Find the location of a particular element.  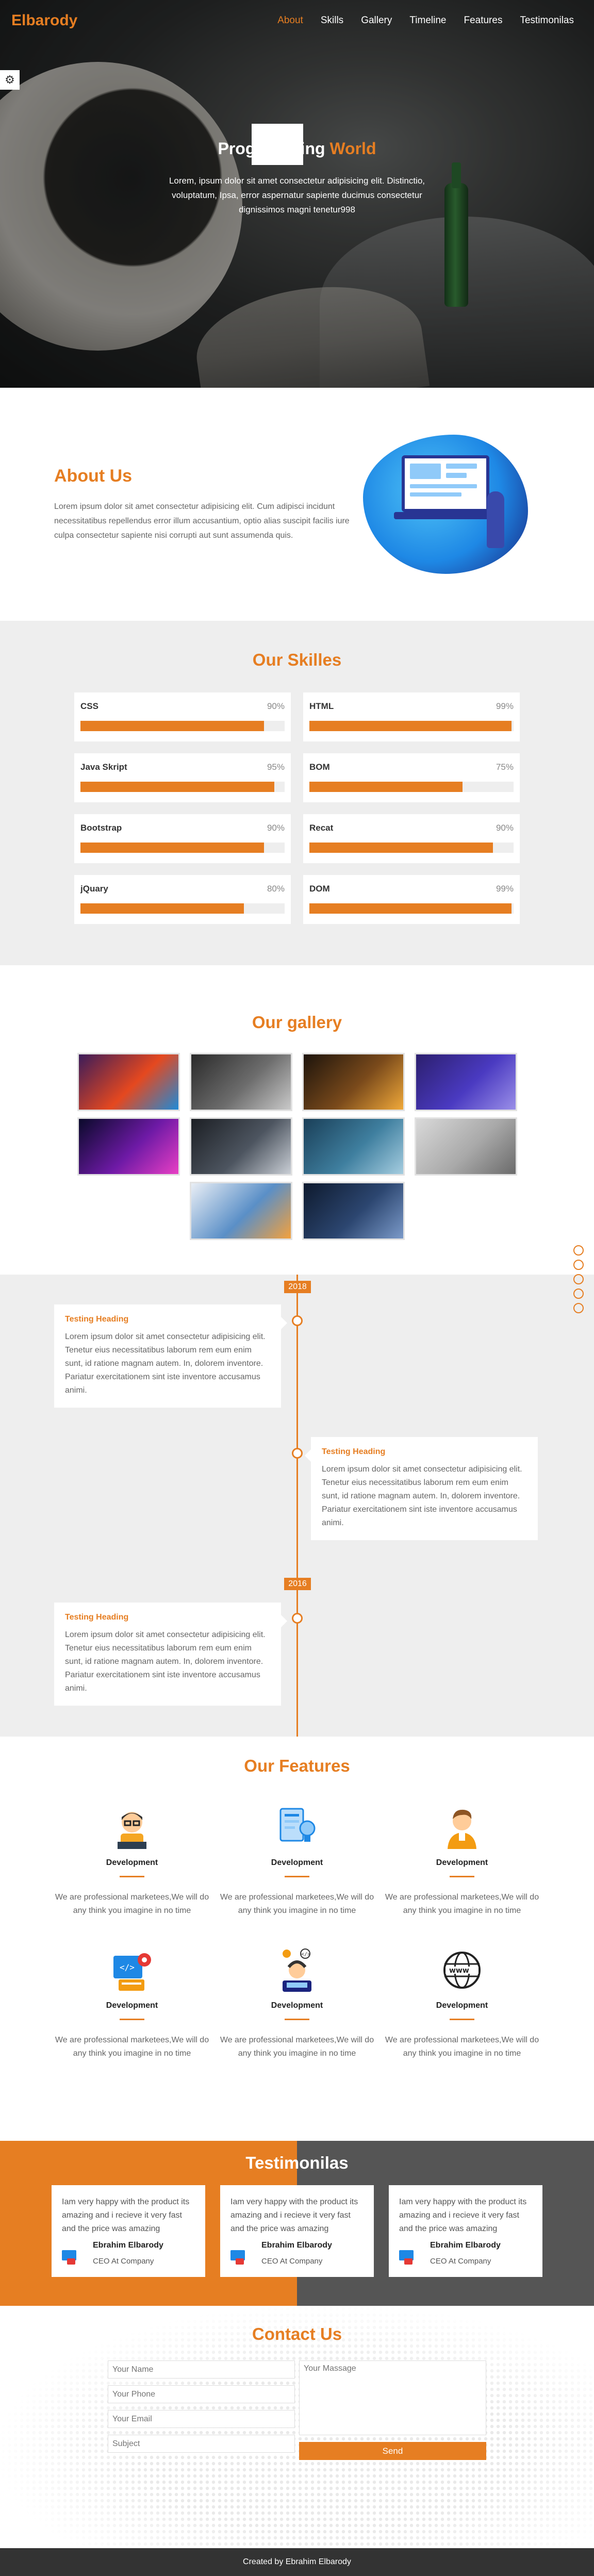

send-button: Send is located at coordinates (392, 2451).